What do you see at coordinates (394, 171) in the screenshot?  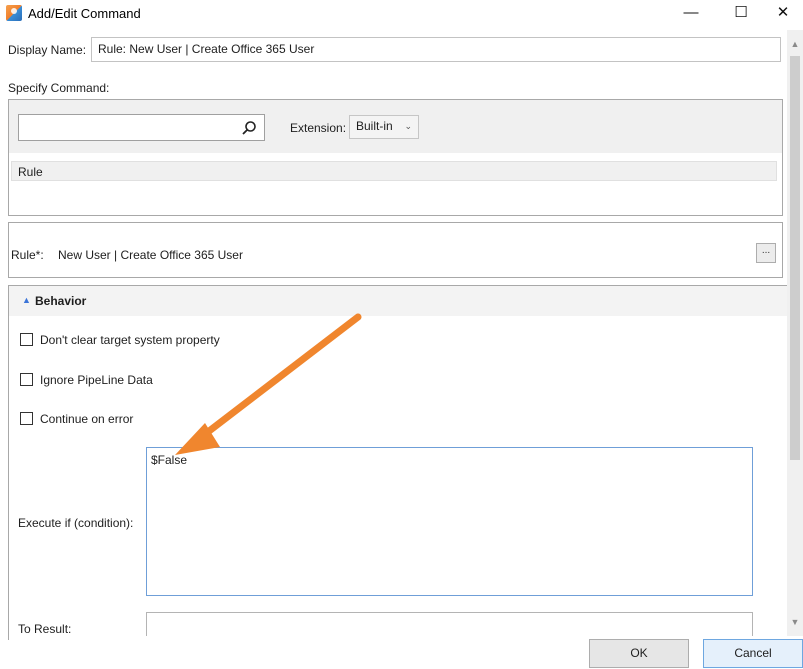 I see `command-list-item: Rule` at bounding box center [394, 171].